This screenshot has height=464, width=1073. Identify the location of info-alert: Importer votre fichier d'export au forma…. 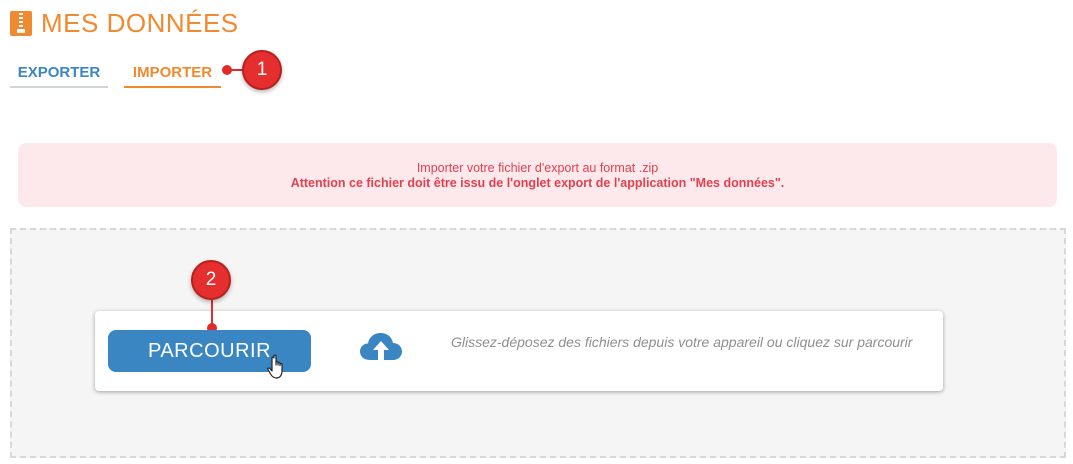
(537, 175).